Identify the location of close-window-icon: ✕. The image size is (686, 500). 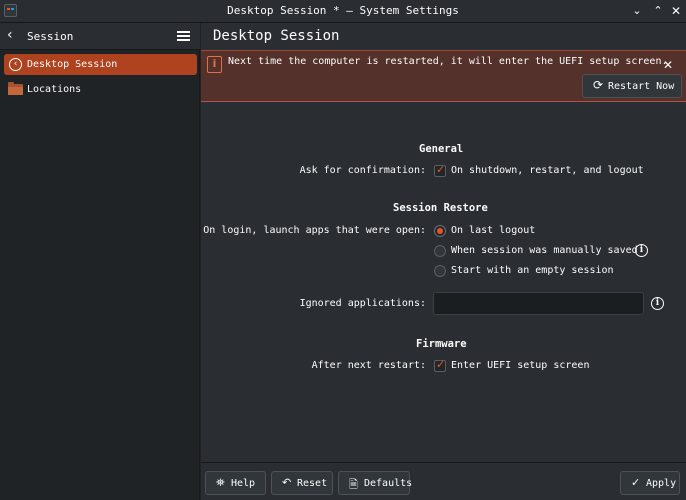
(676, 11).